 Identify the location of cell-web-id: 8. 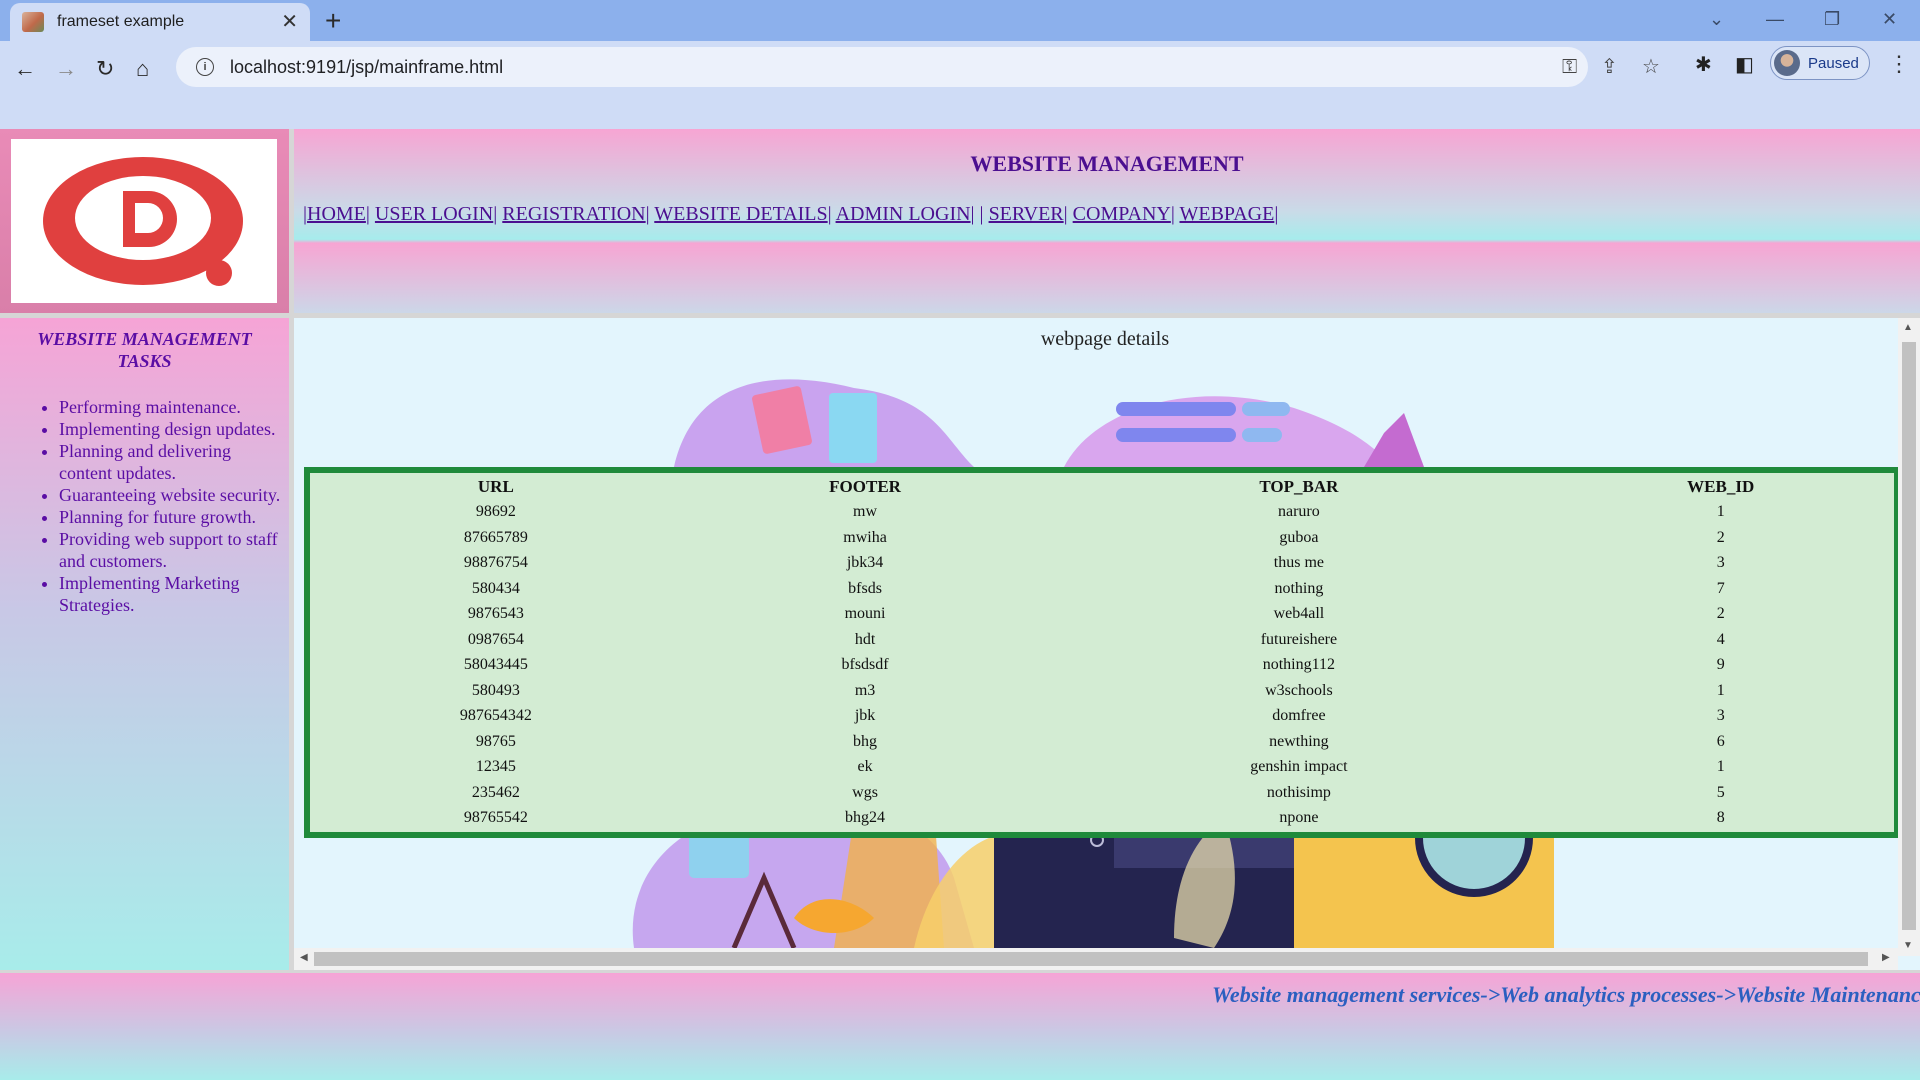
(1720, 818).